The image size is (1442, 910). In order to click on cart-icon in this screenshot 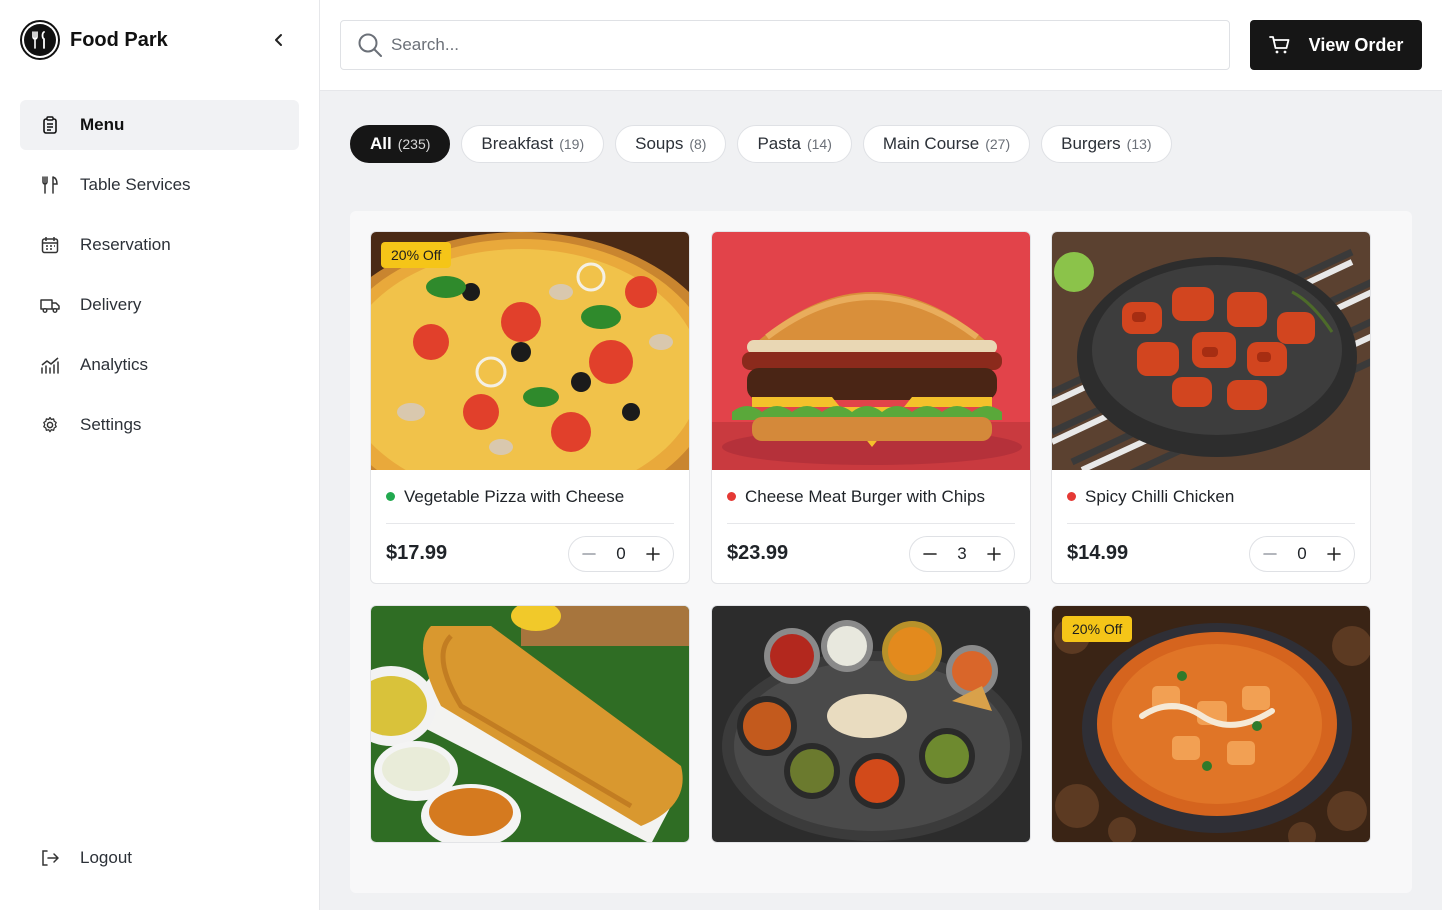, I will do `click(1279, 45)`.